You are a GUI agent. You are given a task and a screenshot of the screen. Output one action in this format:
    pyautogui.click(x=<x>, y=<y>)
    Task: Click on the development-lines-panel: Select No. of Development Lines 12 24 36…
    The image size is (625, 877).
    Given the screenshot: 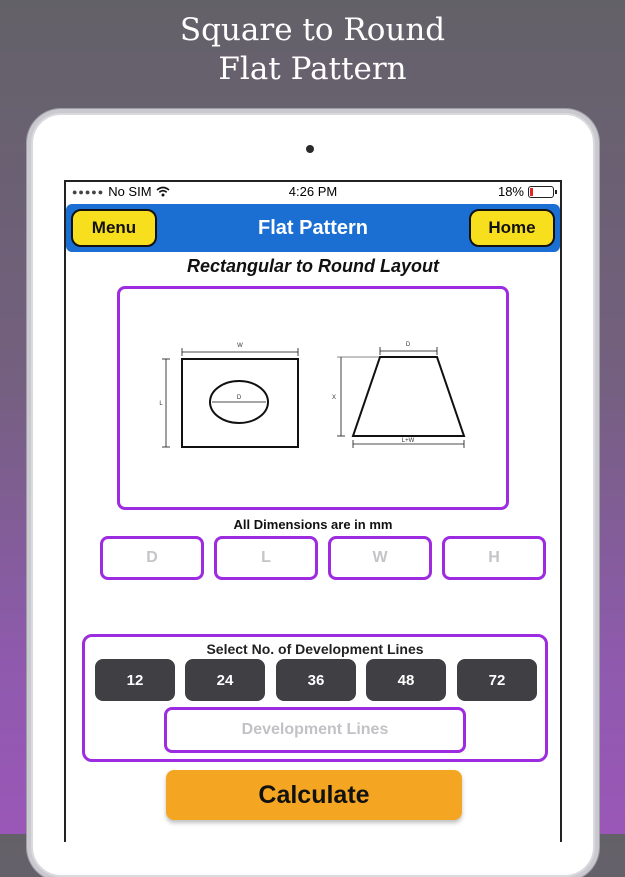 What is the action you would take?
    pyautogui.click(x=315, y=698)
    